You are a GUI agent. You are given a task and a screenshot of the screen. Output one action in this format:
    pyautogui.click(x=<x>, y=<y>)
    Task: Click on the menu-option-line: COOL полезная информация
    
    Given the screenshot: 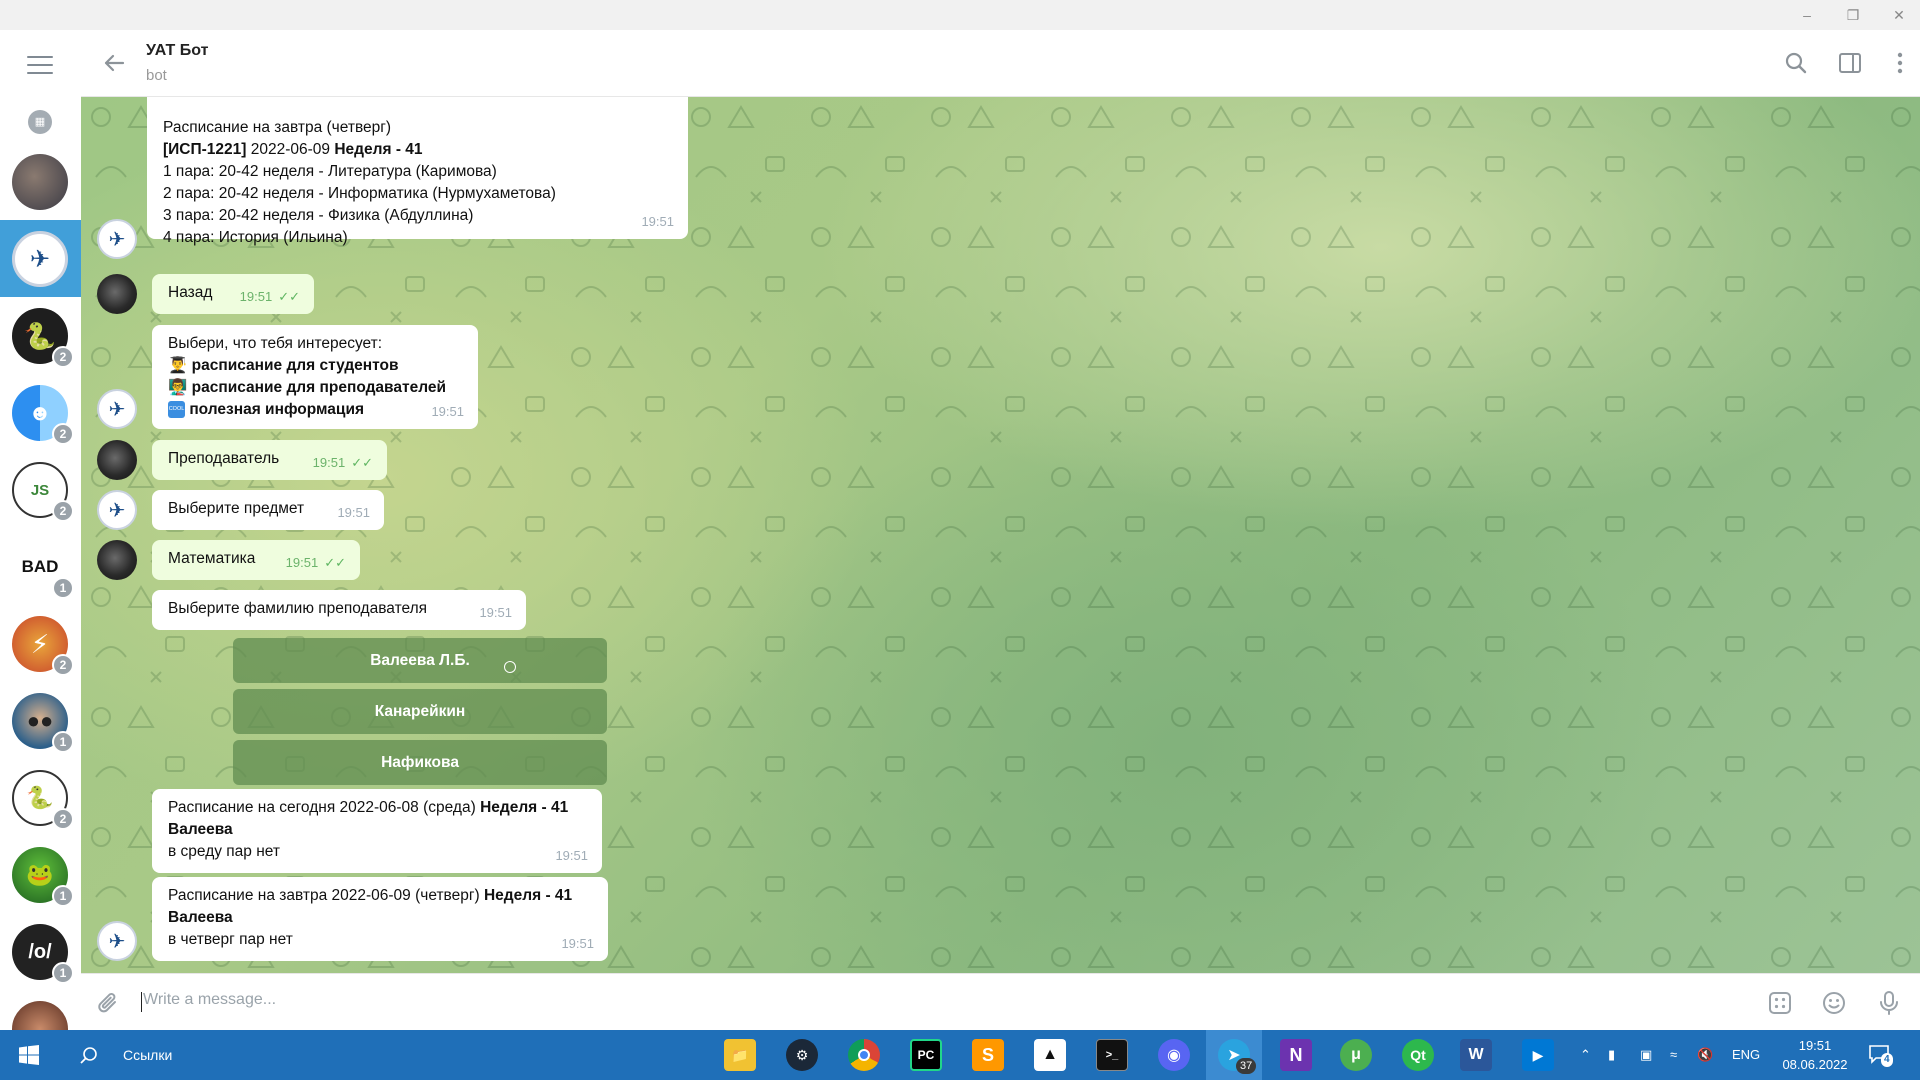 What is the action you would take?
    pyautogui.click(x=315, y=410)
    